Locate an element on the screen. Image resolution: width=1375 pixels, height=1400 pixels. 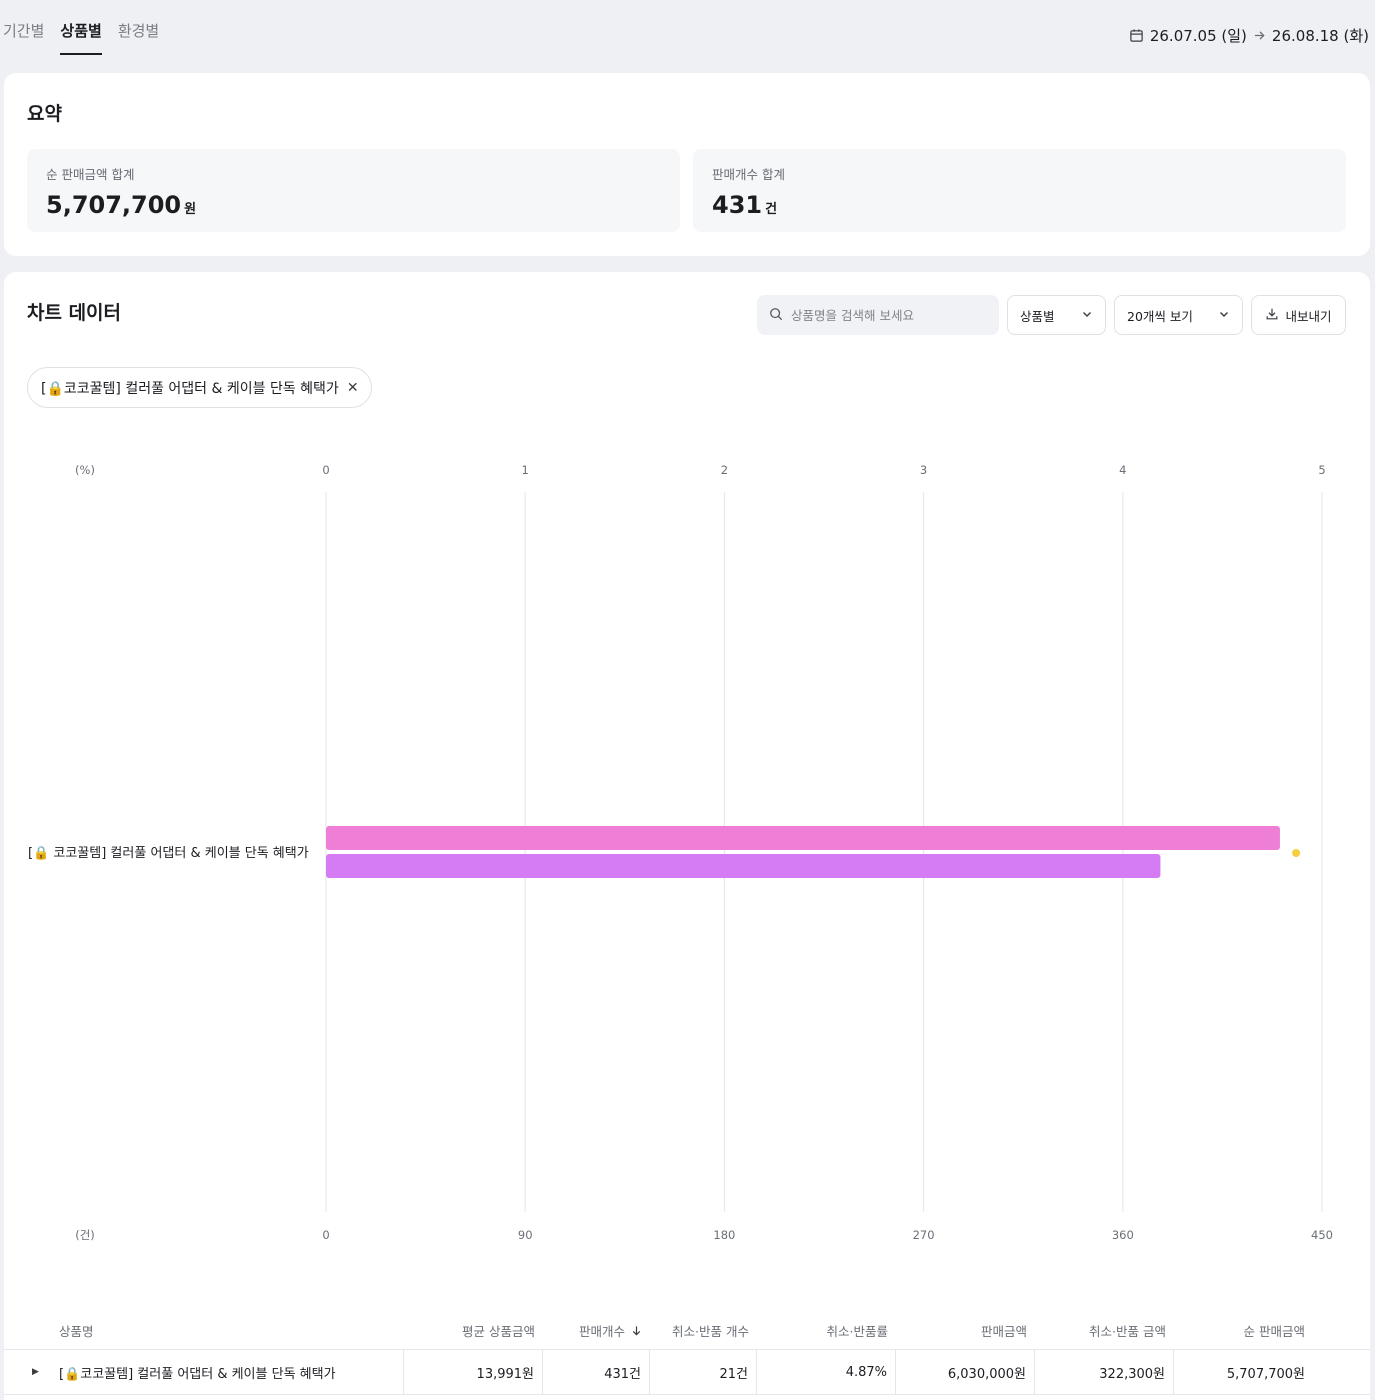
metric-sales-count: 판매개수 합계 431 건 is located at coordinates (1019, 190).